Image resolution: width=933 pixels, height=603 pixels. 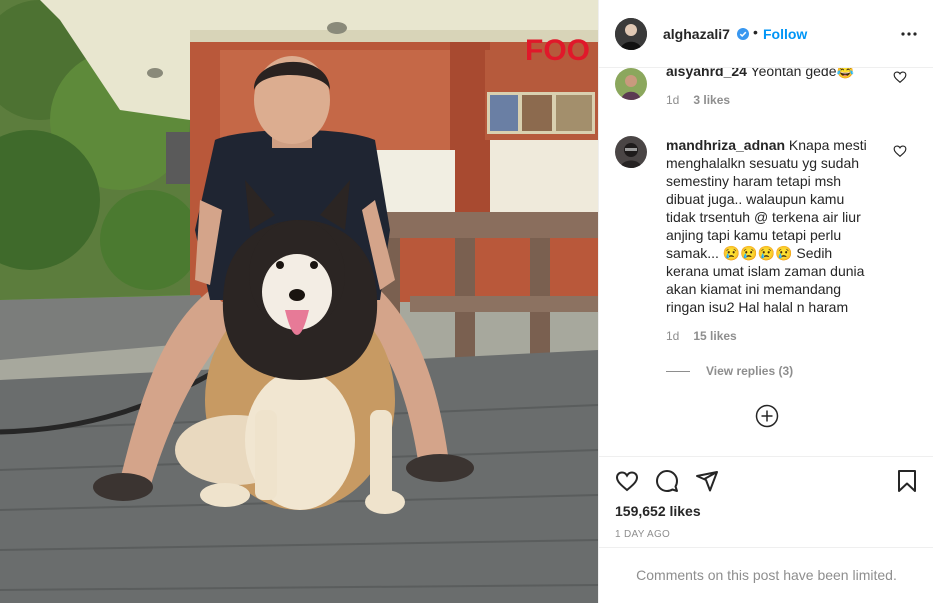 I want to click on view-replies-button: View replies (3), so click(x=729, y=371).